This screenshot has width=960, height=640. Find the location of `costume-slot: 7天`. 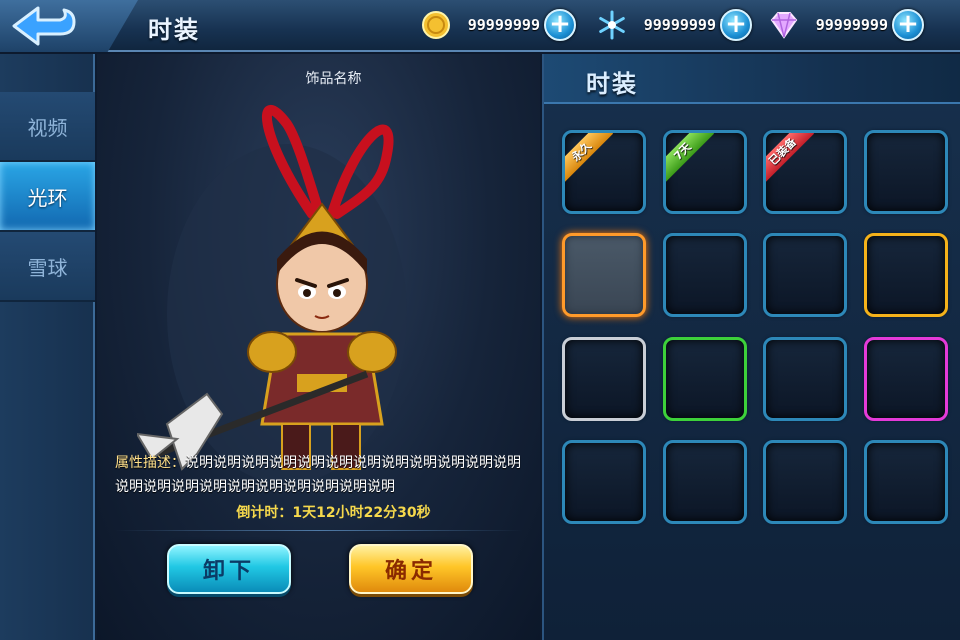

costume-slot: 7天 is located at coordinates (705, 172).